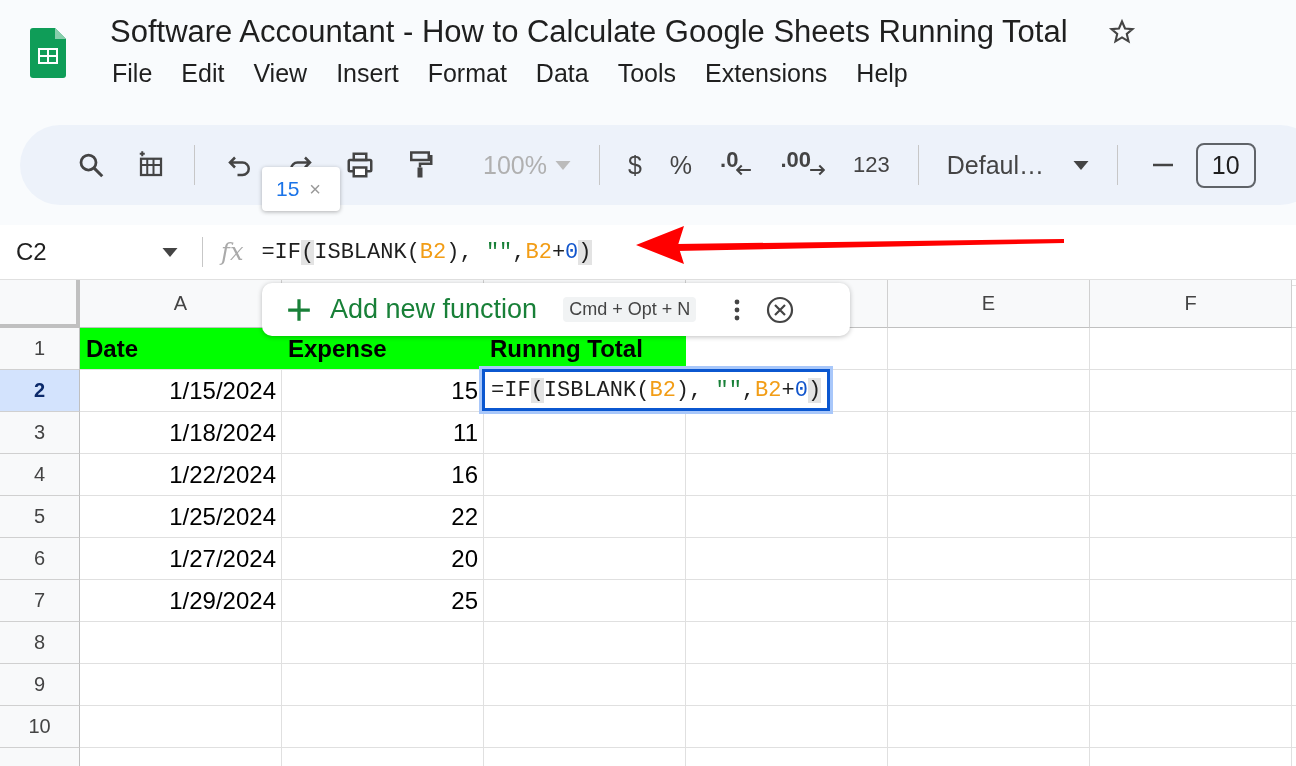 Image resolution: width=1296 pixels, height=766 pixels. What do you see at coordinates (301, 189) in the screenshot?
I see `value-tooltip: 15 ×` at bounding box center [301, 189].